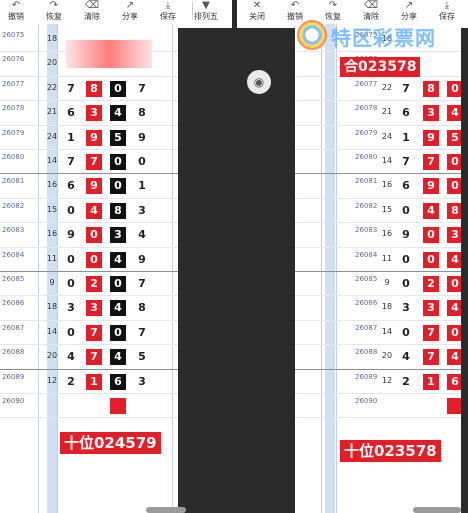  Describe the element at coordinates (118, 406) in the screenshot. I see `prediction-marker` at that location.